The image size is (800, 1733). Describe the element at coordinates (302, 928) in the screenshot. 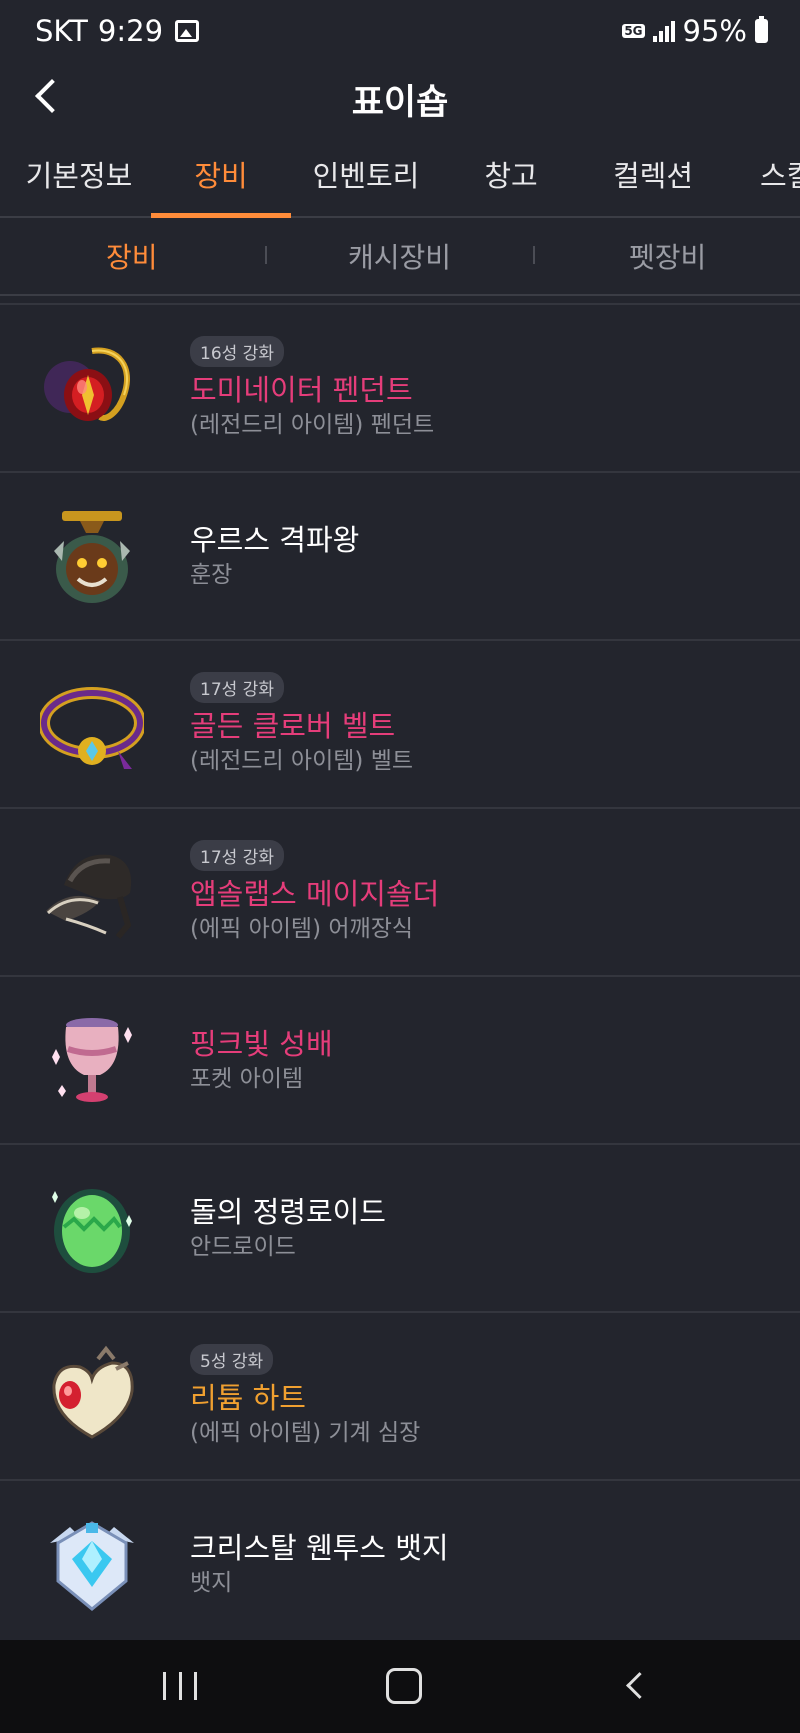

I see `item-description: (에픽 아이템) 어깨장식` at that location.